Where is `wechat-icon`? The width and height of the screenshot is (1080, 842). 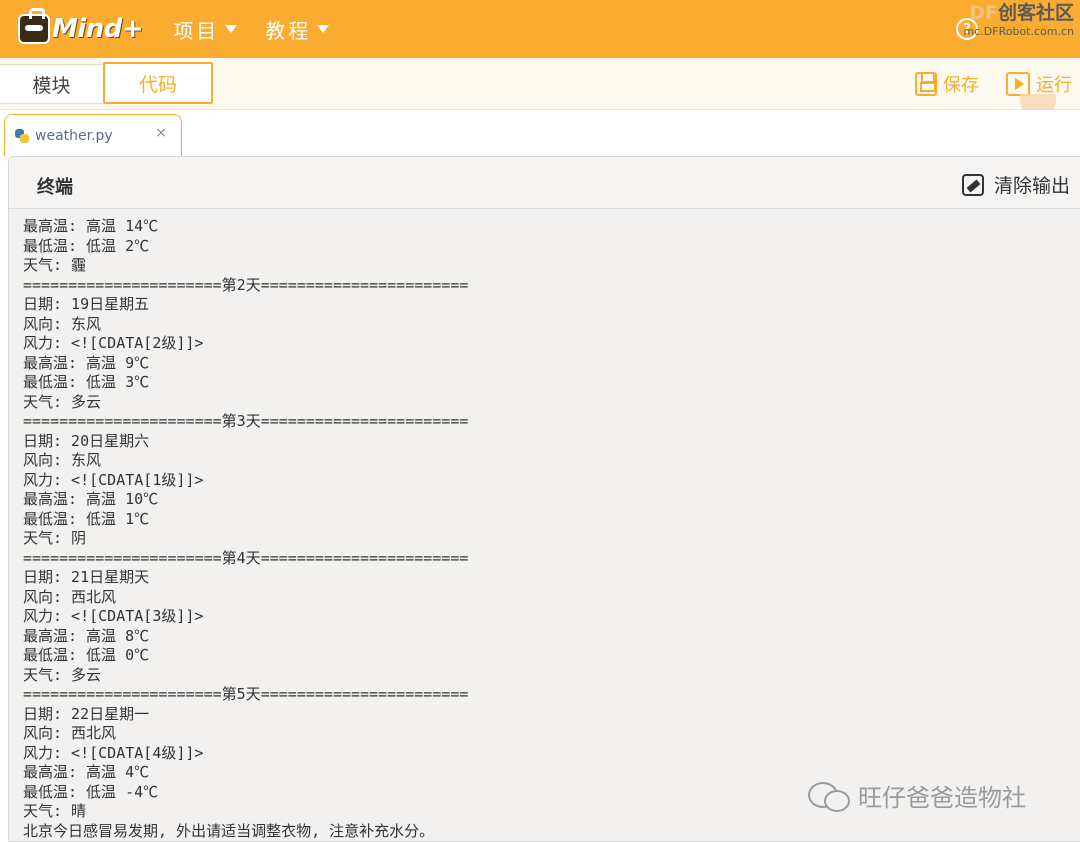 wechat-icon is located at coordinates (829, 796).